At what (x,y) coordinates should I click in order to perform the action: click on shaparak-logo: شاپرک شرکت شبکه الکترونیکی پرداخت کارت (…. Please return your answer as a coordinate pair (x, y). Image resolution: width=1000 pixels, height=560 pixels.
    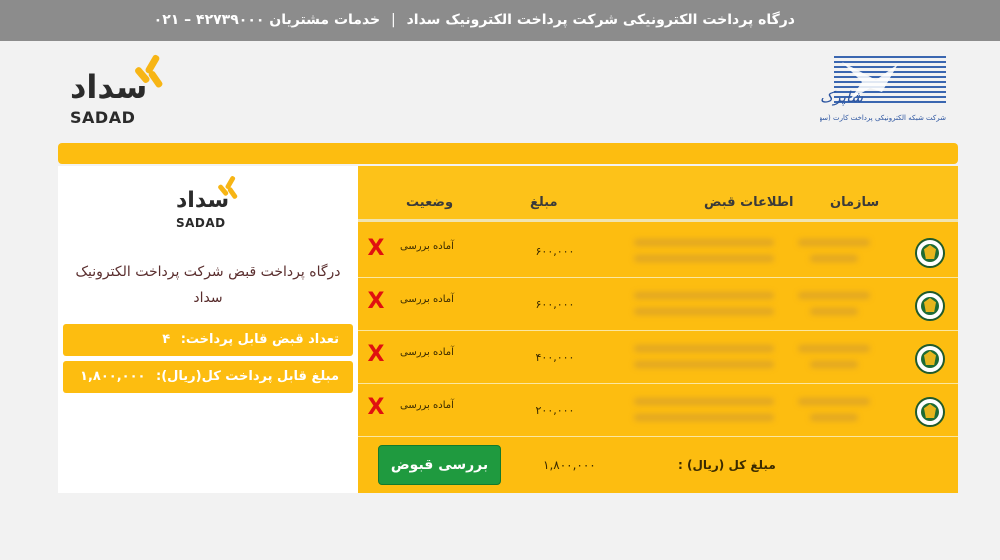
    Looking at the image, I should click on (882, 92).